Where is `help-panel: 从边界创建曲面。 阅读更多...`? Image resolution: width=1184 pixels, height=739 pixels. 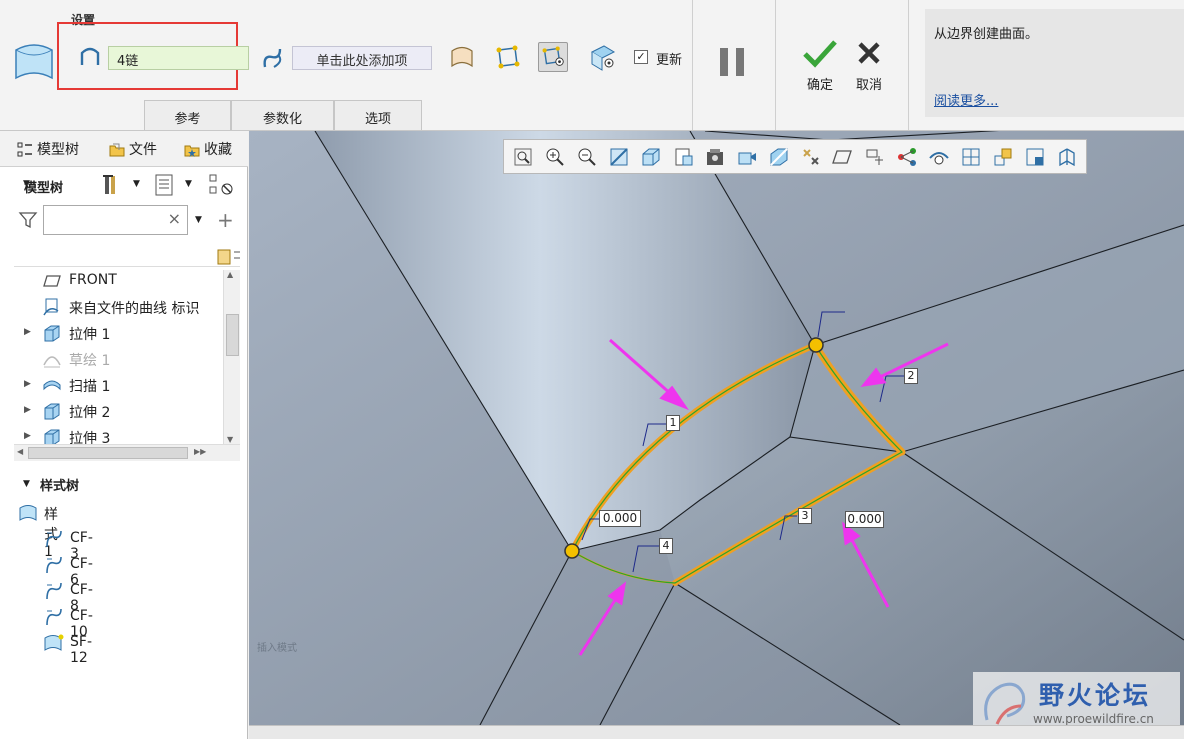
help-panel: 从边界创建曲面。 阅读更多... is located at coordinates (1054, 63).